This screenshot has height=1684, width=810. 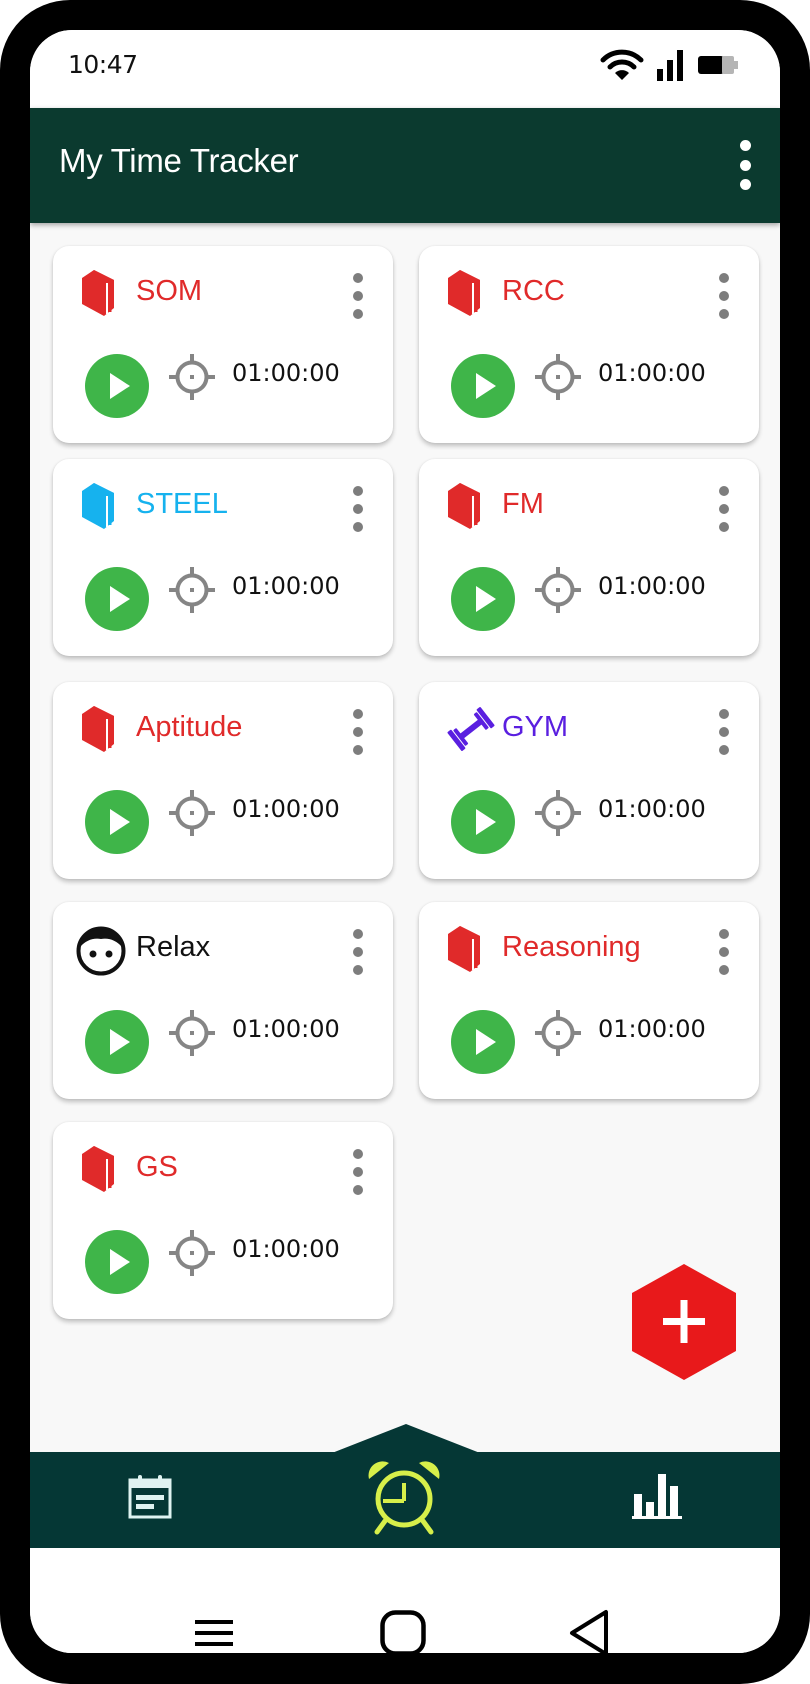 I want to click on nav-bump, so click(x=405, y=1439).